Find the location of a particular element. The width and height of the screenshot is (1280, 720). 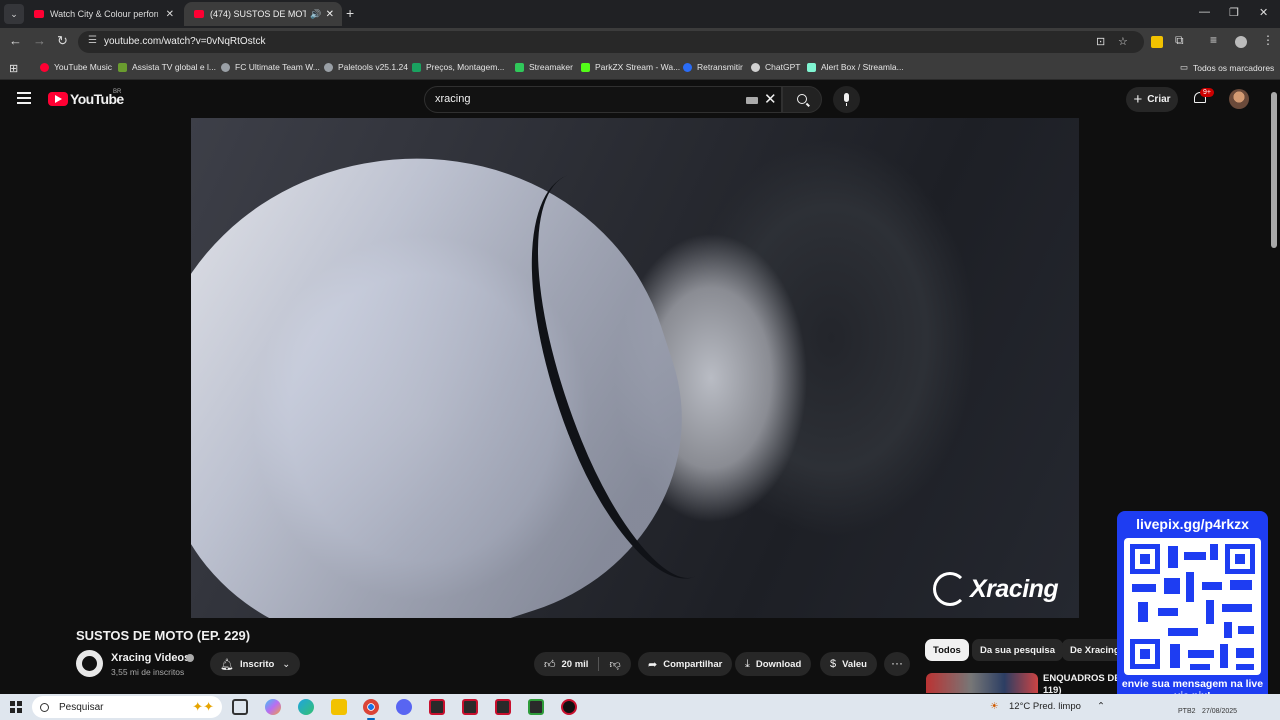

extension-icon is located at coordinates (1157, 42).